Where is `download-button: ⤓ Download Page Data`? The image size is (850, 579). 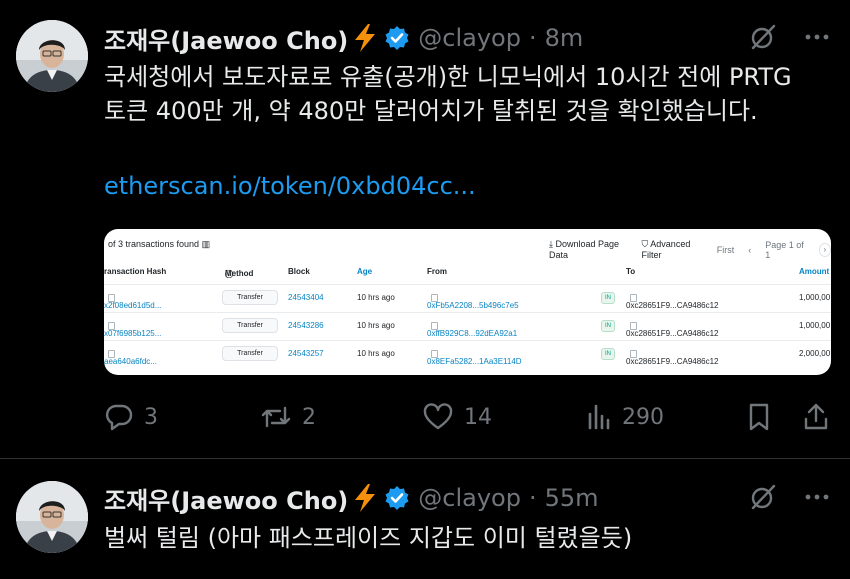
download-button: ⤓ Download Page Data is located at coordinates (588, 249).